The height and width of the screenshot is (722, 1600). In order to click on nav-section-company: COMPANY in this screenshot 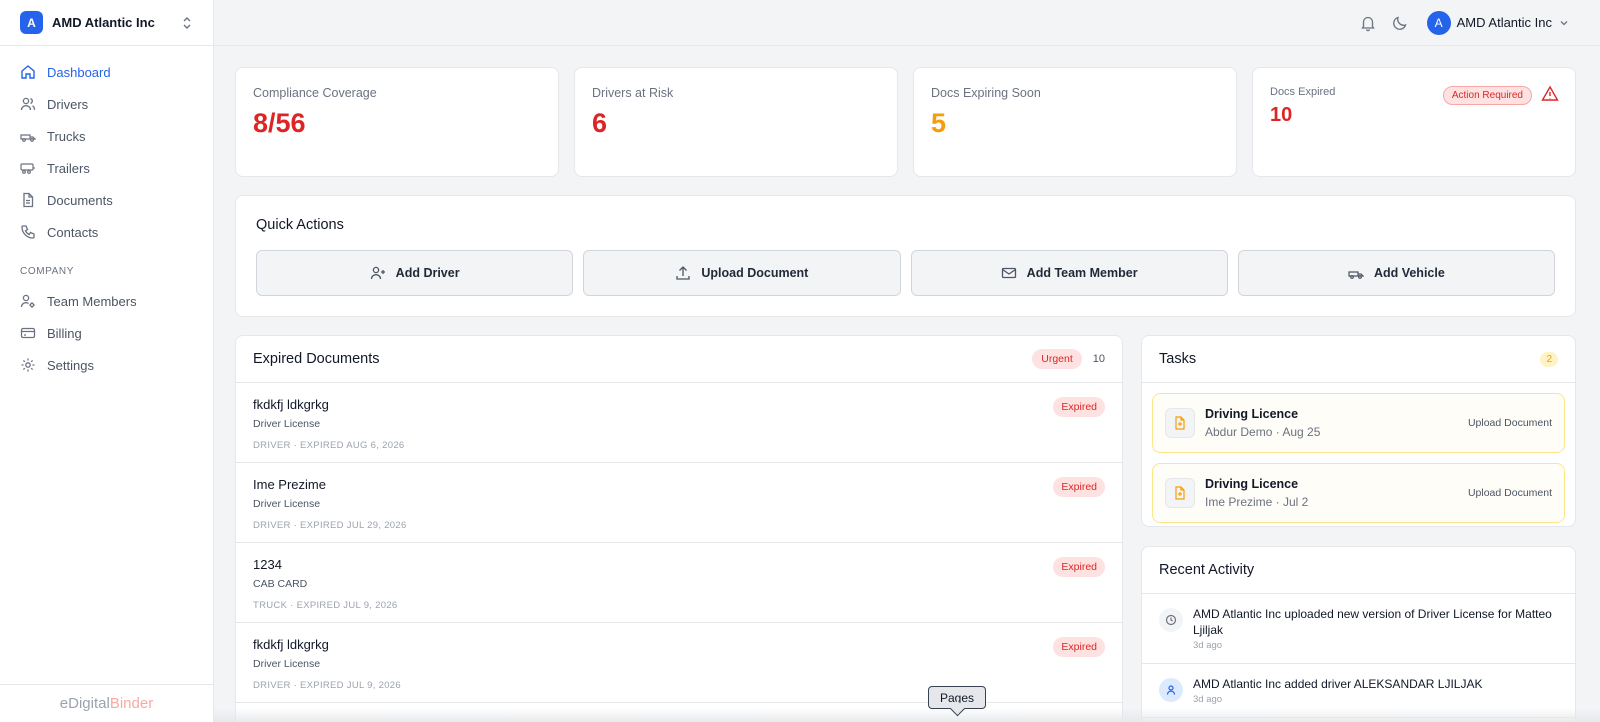, I will do `click(47, 271)`.